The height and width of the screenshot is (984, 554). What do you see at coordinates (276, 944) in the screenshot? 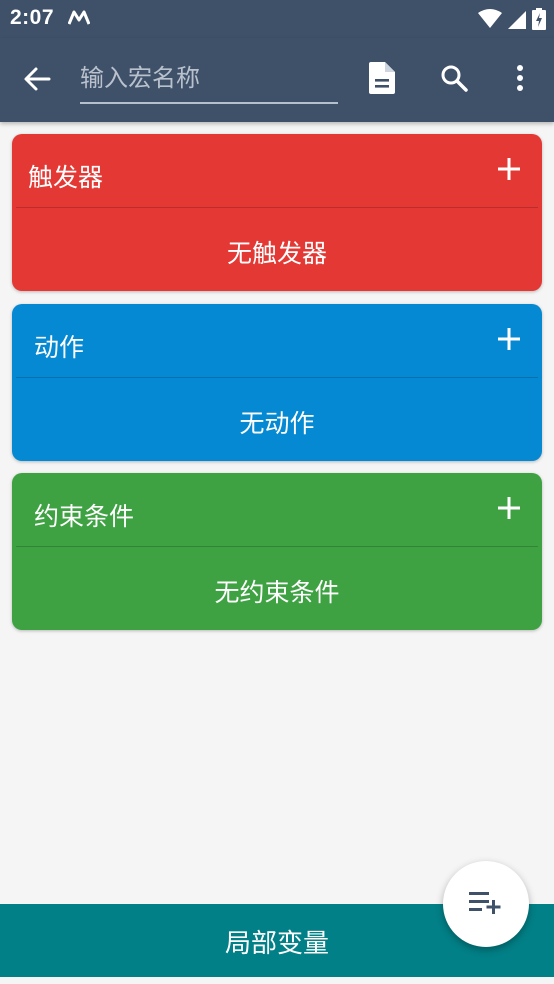
I see `local-variables-label: 局部变量` at bounding box center [276, 944].